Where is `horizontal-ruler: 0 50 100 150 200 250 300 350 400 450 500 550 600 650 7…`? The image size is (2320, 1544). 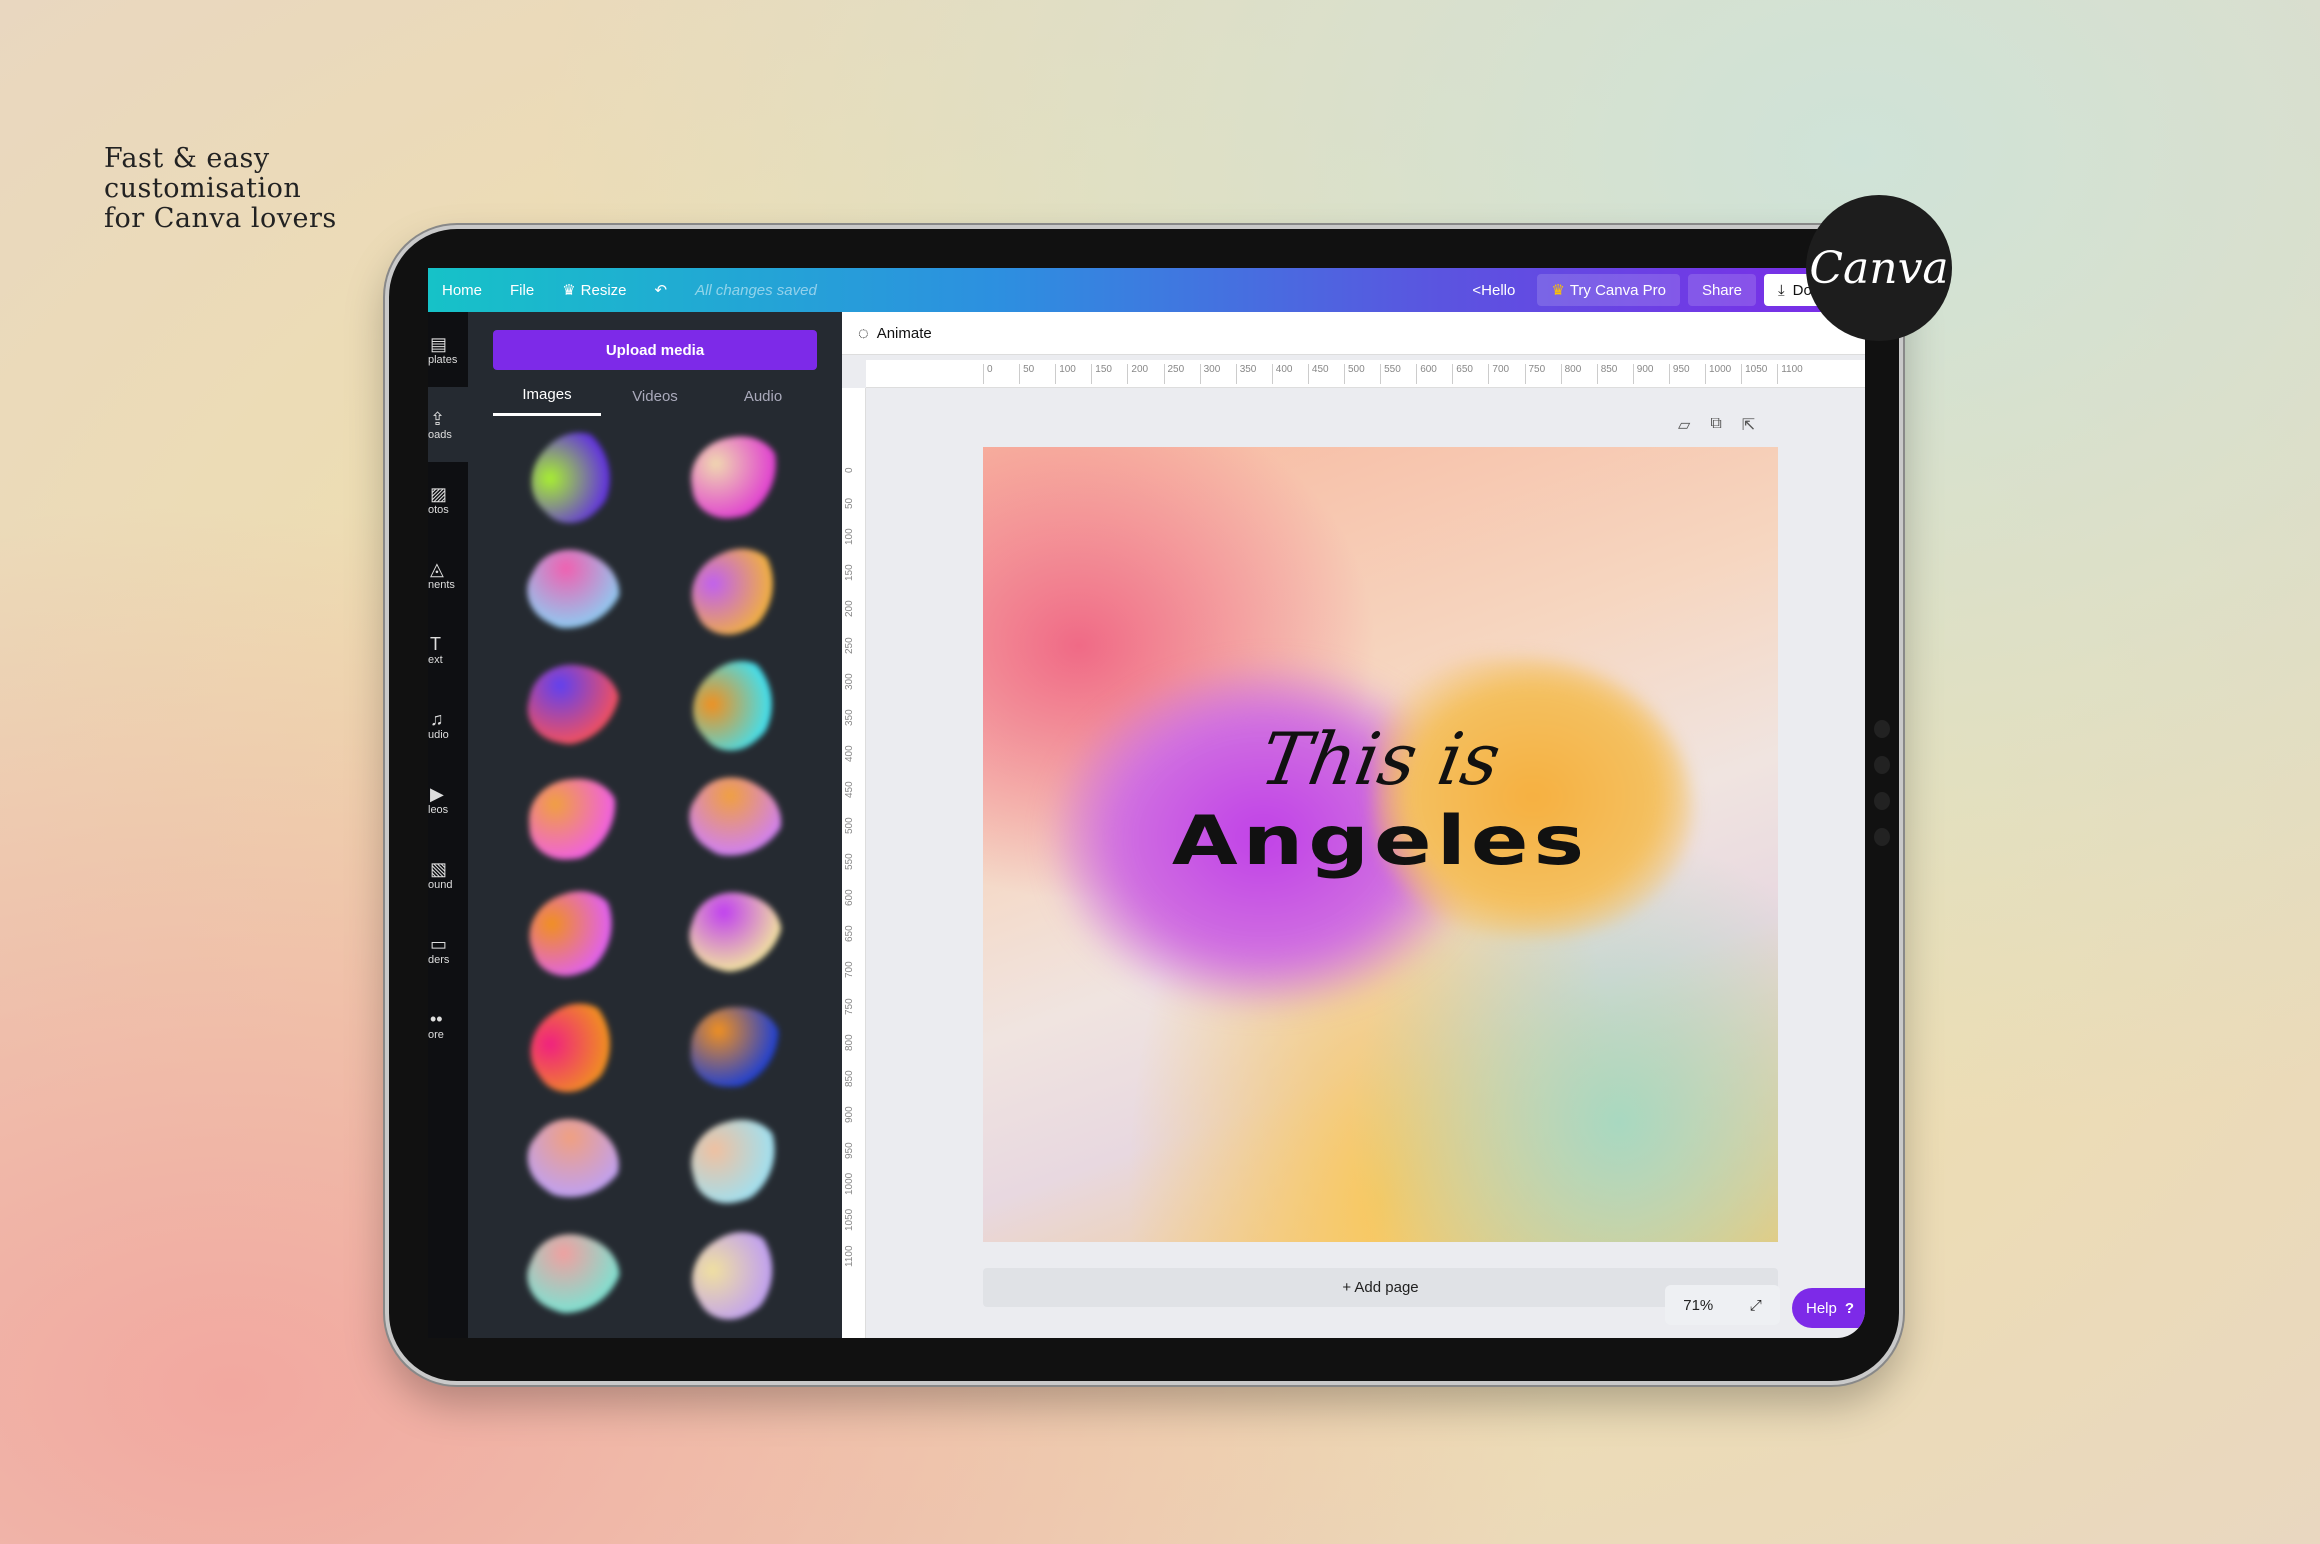 horizontal-ruler: 0 50 100 150 200 250 300 350 400 450 500 550 600 650 7… is located at coordinates (1365, 374).